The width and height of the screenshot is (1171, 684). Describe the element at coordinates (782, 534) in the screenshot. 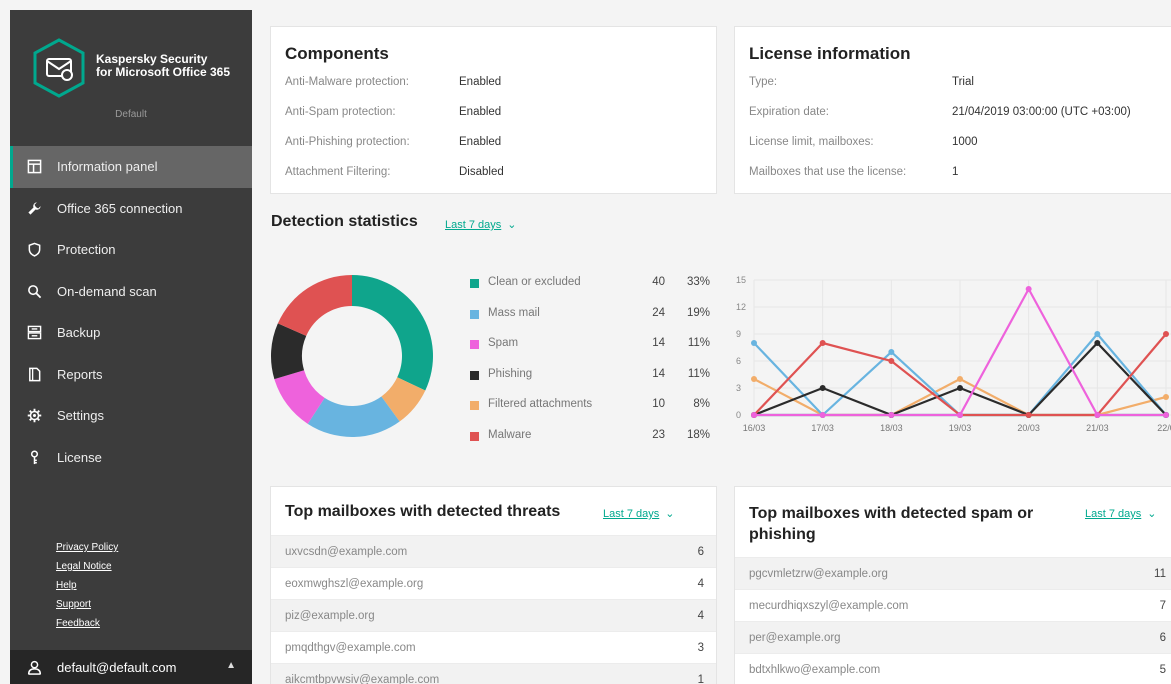

I see `top-spam-title-line2: phishing` at that location.